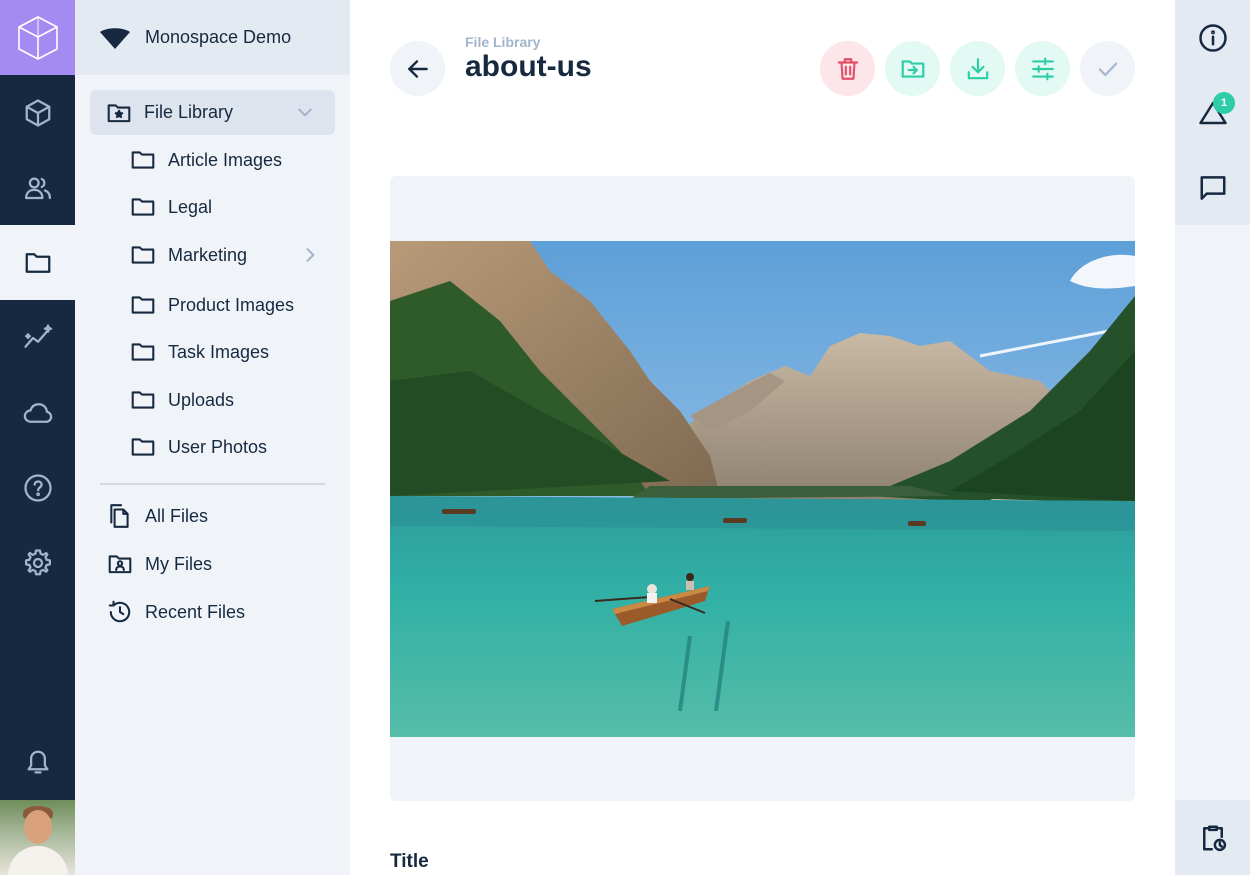 The height and width of the screenshot is (875, 1250). I want to click on nav-folder-marketing: Marketing, so click(225, 255).